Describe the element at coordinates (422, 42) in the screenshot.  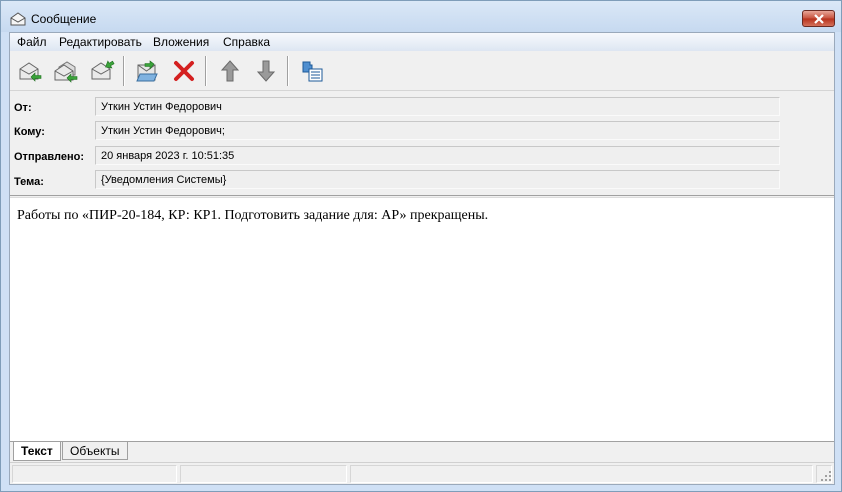
I see `menu-bar: Файл Редактировать Вложения Справка` at that location.